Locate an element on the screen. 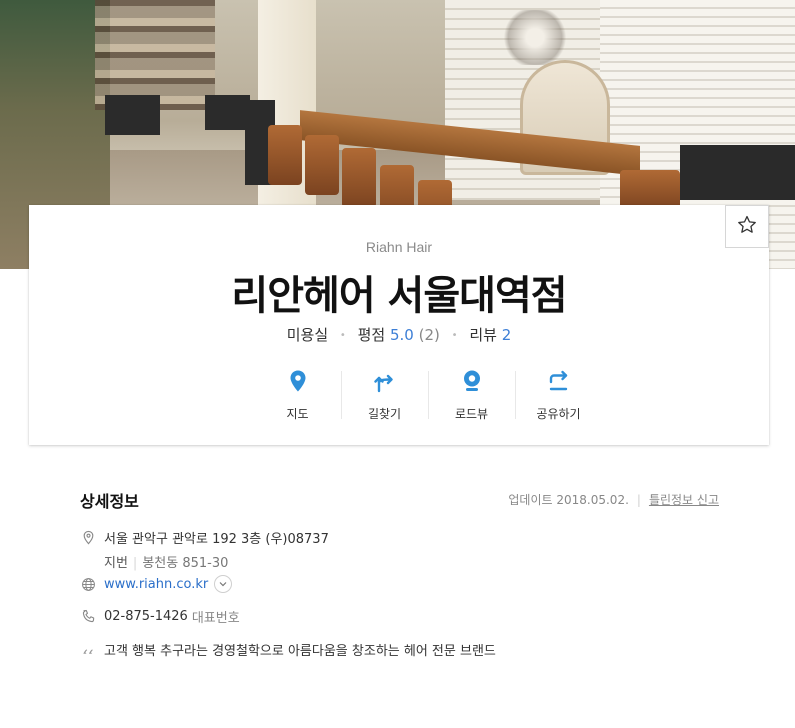  place-meta: 미용실 • 평점 5.0 (2) • 리뷰 2 is located at coordinates (399, 335).